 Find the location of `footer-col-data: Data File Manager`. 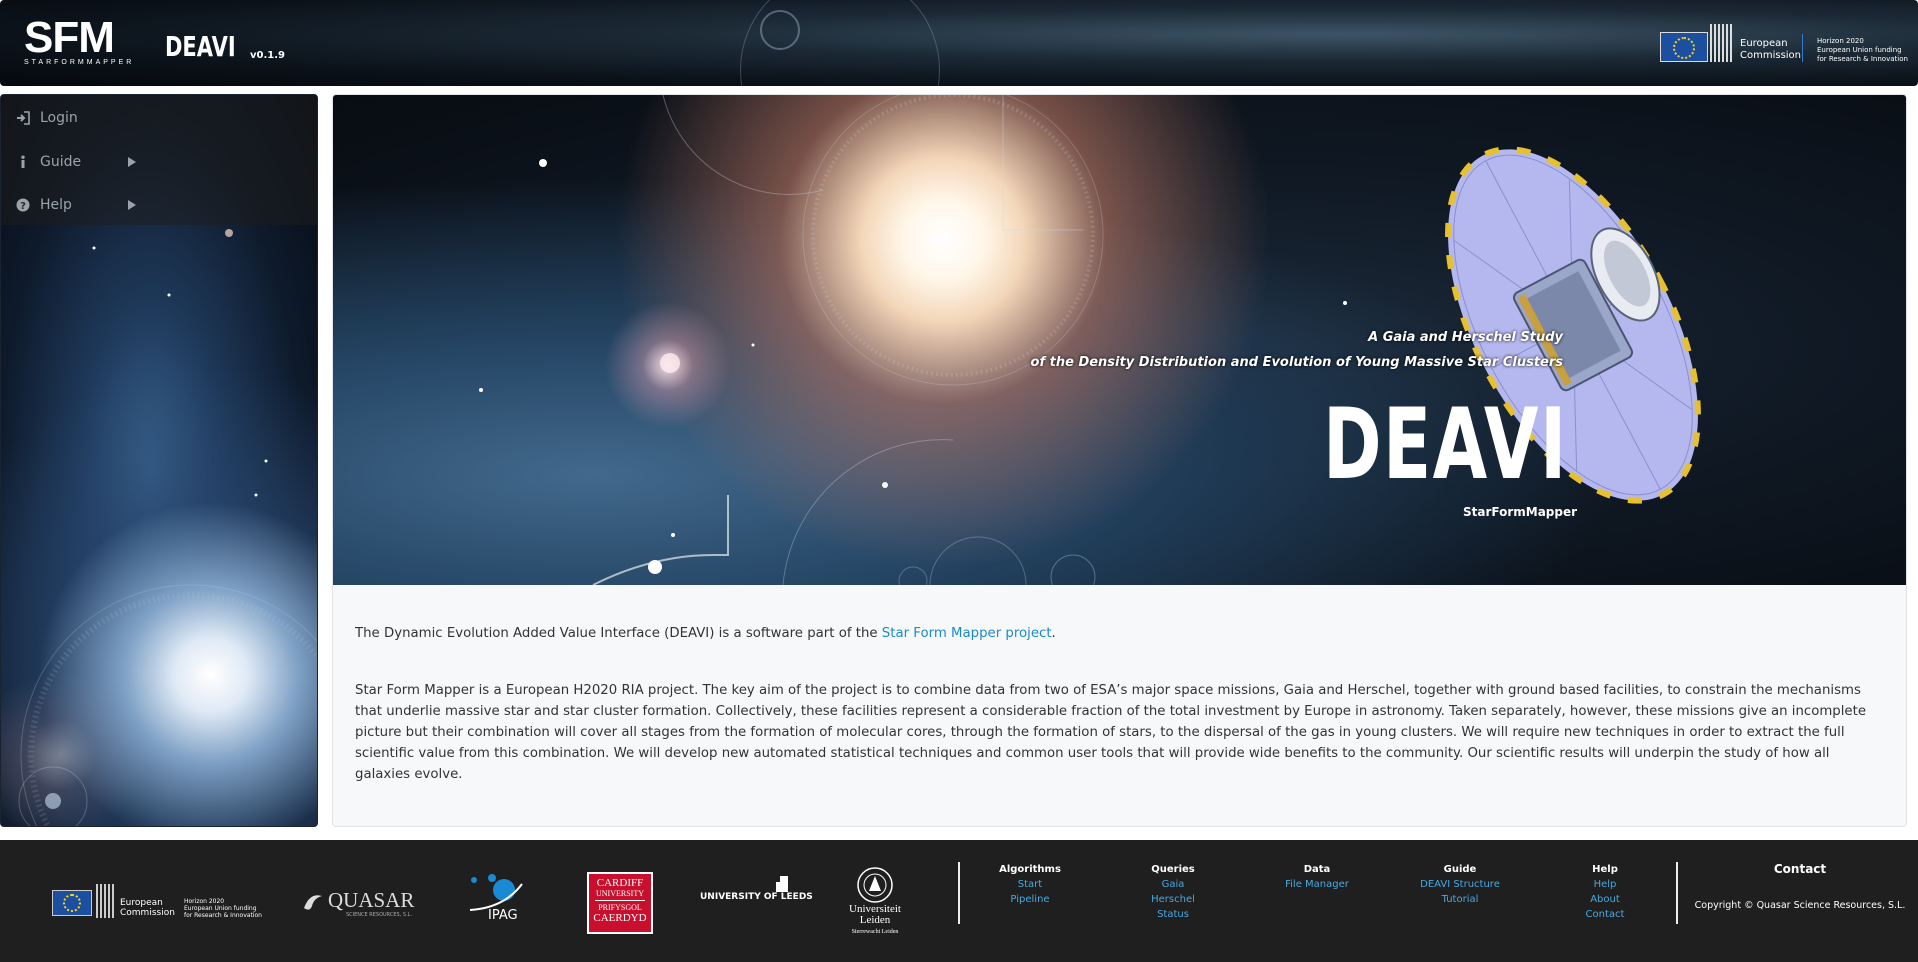

footer-col-data: Data File Manager is located at coordinates (1317, 877).